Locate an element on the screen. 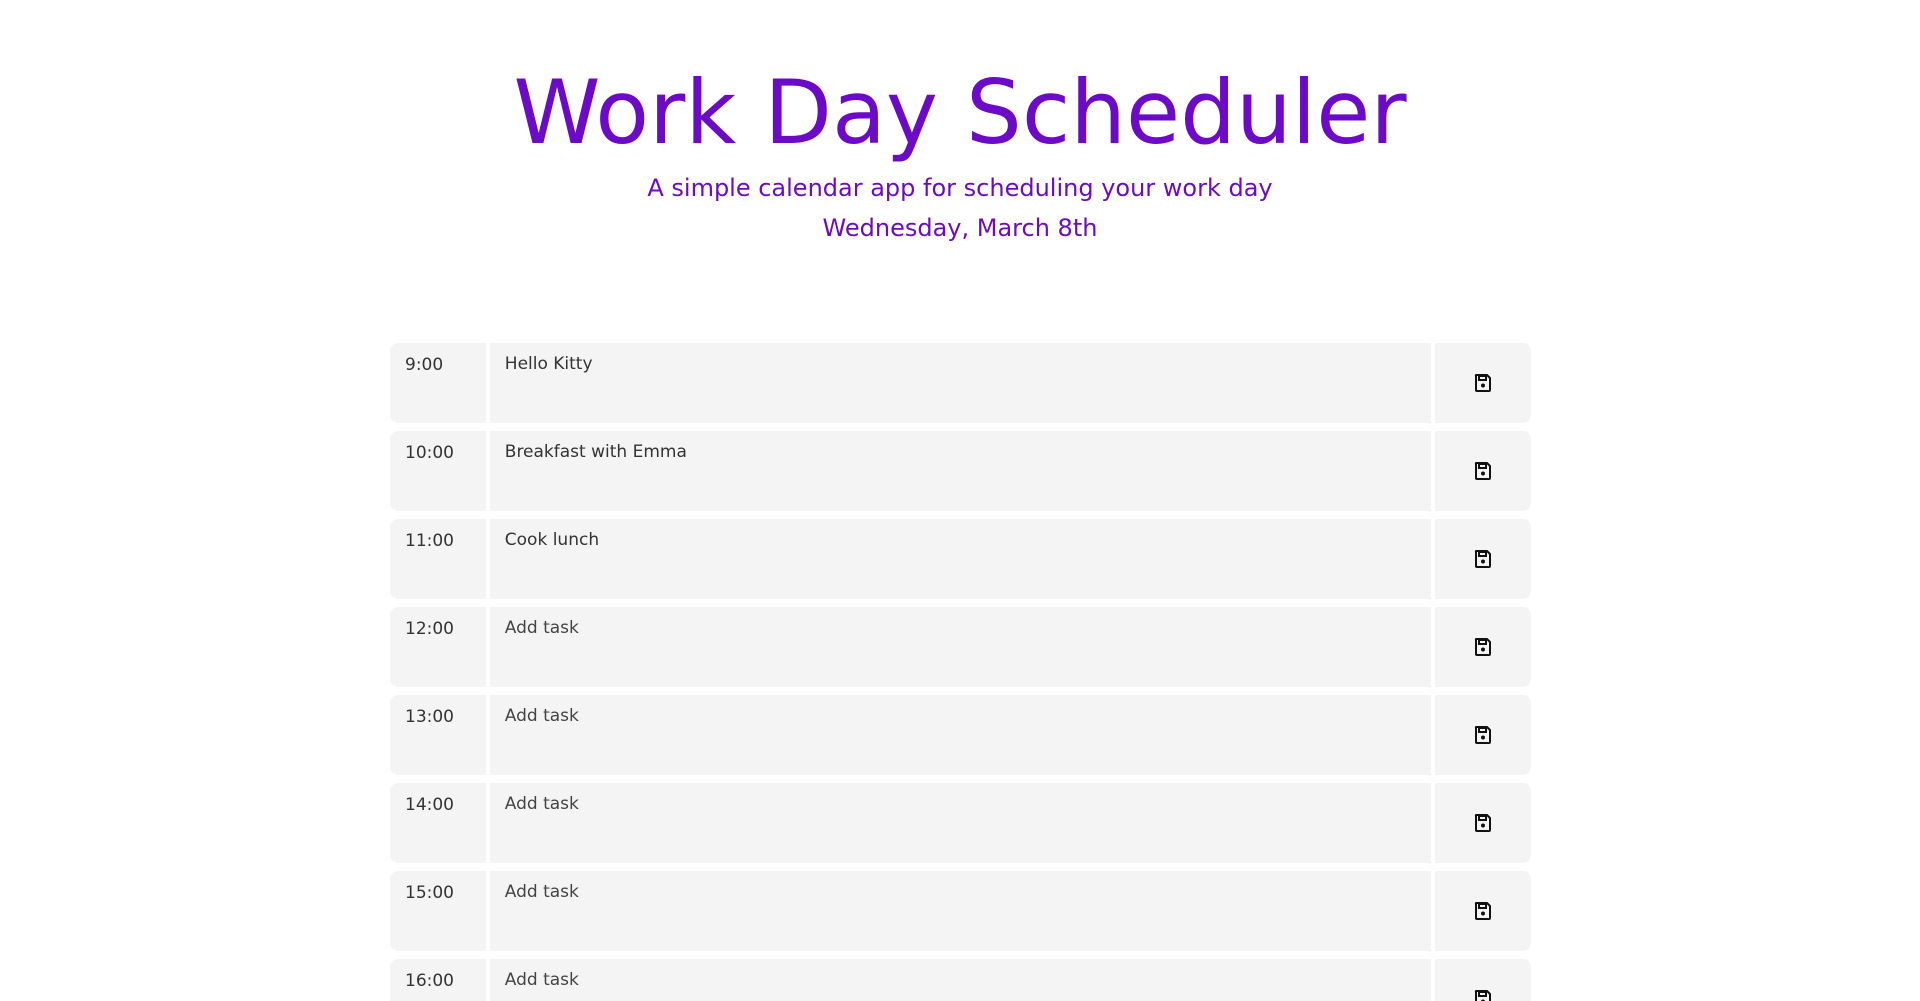  time-block-14: 14:00 is located at coordinates (960, 823).